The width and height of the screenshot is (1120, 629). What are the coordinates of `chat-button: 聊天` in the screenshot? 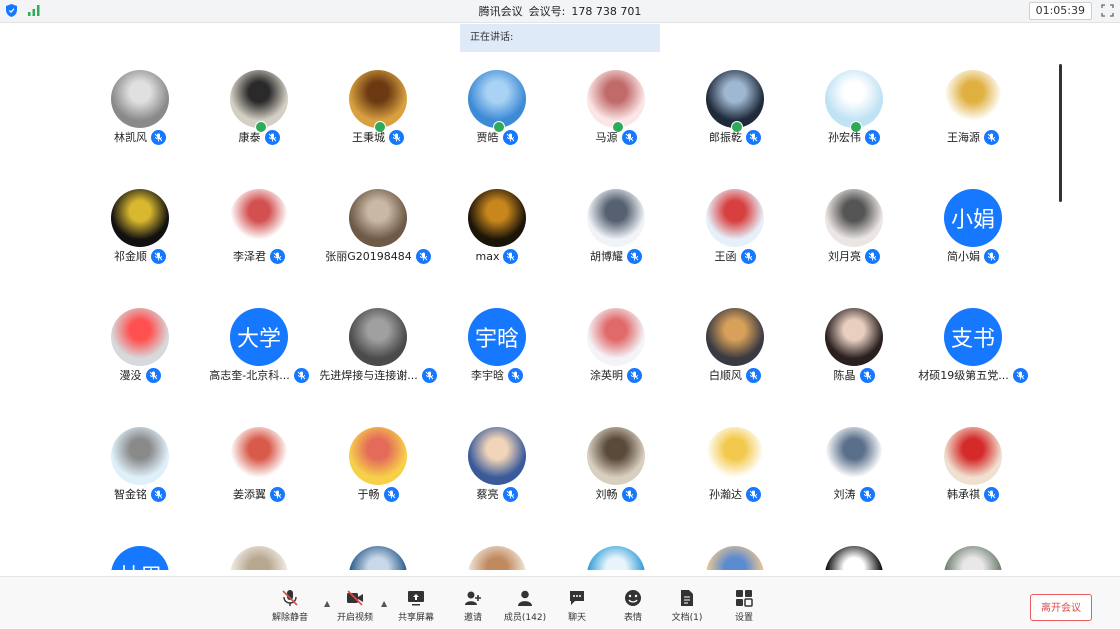 It's located at (577, 605).